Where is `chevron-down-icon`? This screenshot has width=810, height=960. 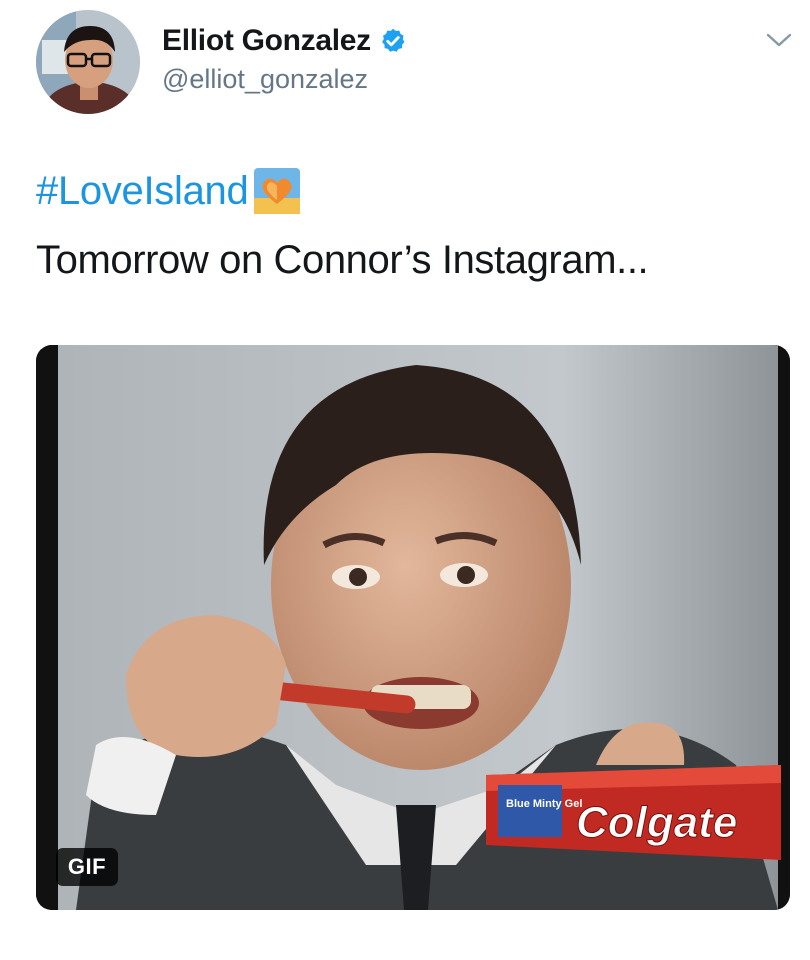
chevron-down-icon is located at coordinates (779, 40).